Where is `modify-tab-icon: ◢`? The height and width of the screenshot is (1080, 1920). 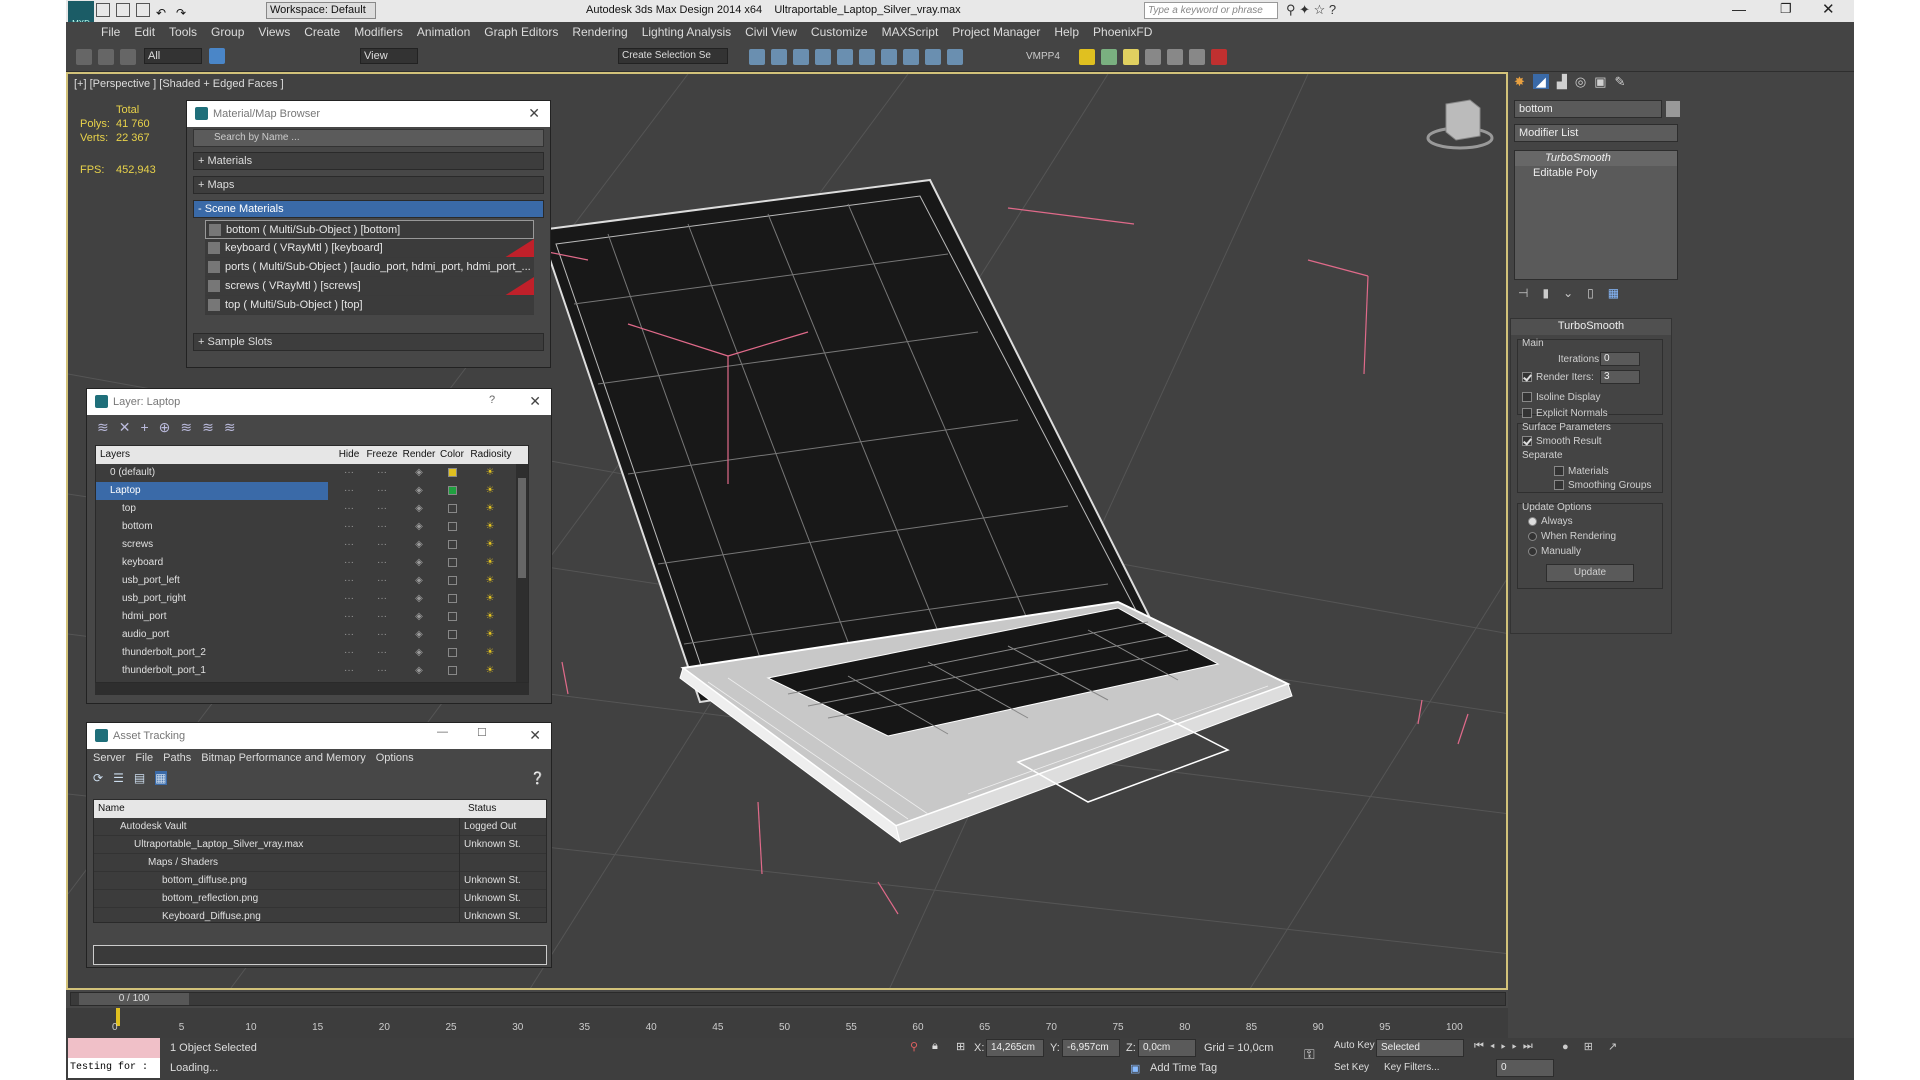 modify-tab-icon: ◢ is located at coordinates (1540, 81).